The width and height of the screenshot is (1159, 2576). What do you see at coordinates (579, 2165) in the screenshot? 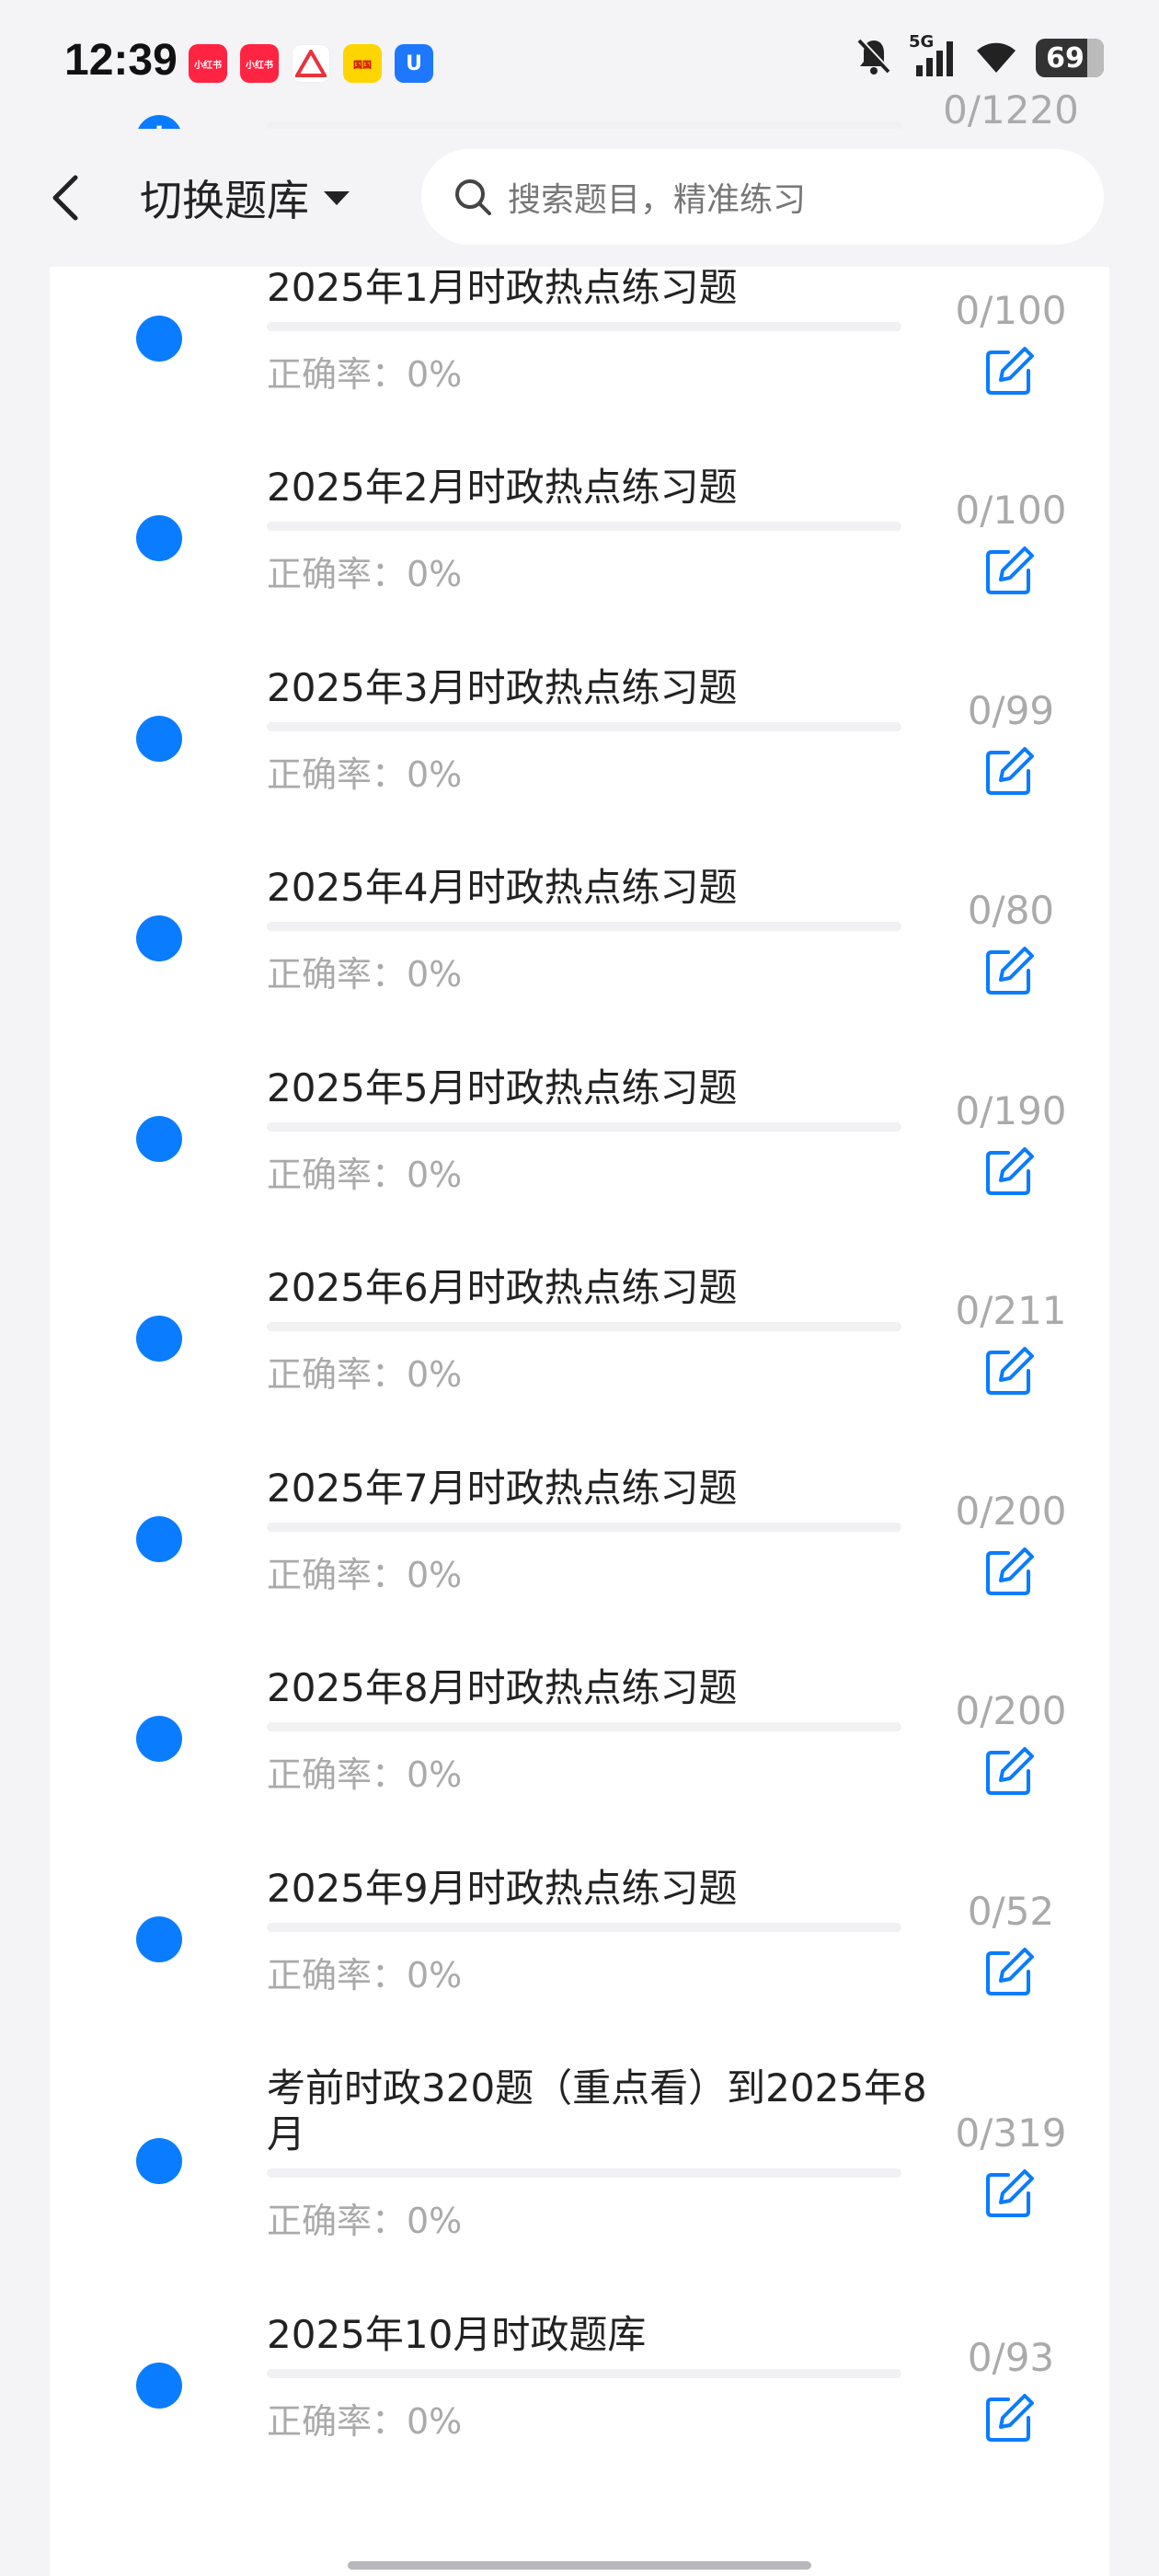
I see `question-bank-row: 考前时政320题（重点看）到2025年8月正确率：0% 0/319` at bounding box center [579, 2165].